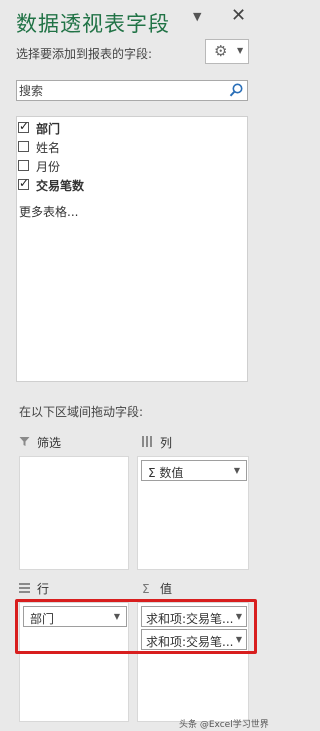 This screenshot has height=731, width=320. I want to click on close-icon: ✕, so click(238, 15).